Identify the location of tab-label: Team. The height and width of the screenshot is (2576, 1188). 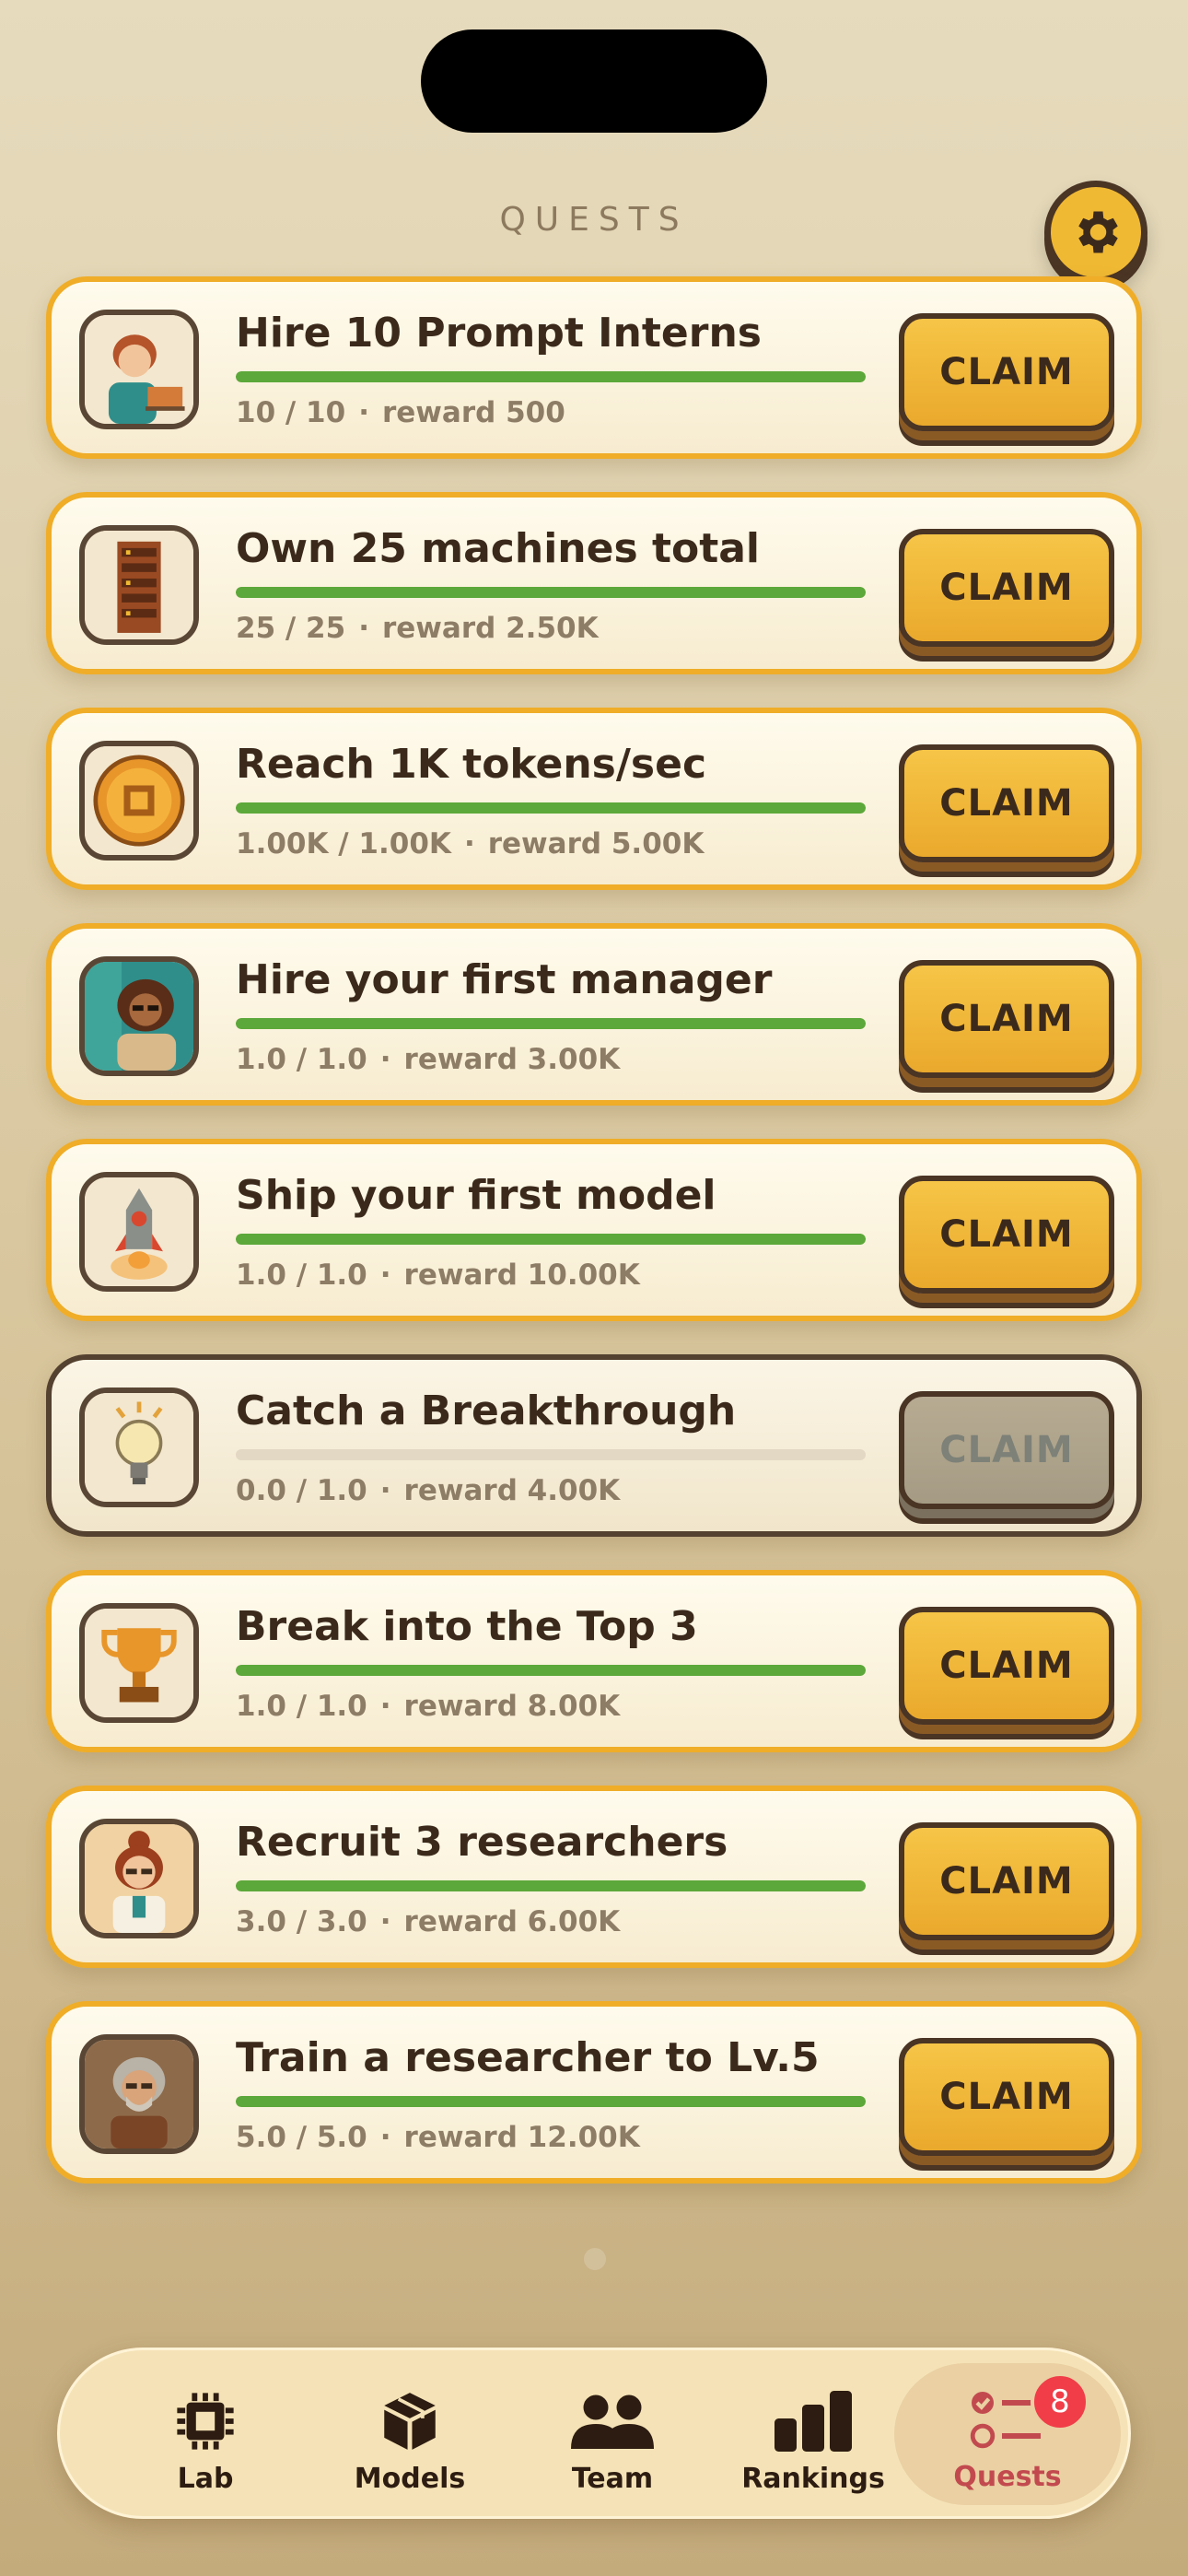
(612, 2479).